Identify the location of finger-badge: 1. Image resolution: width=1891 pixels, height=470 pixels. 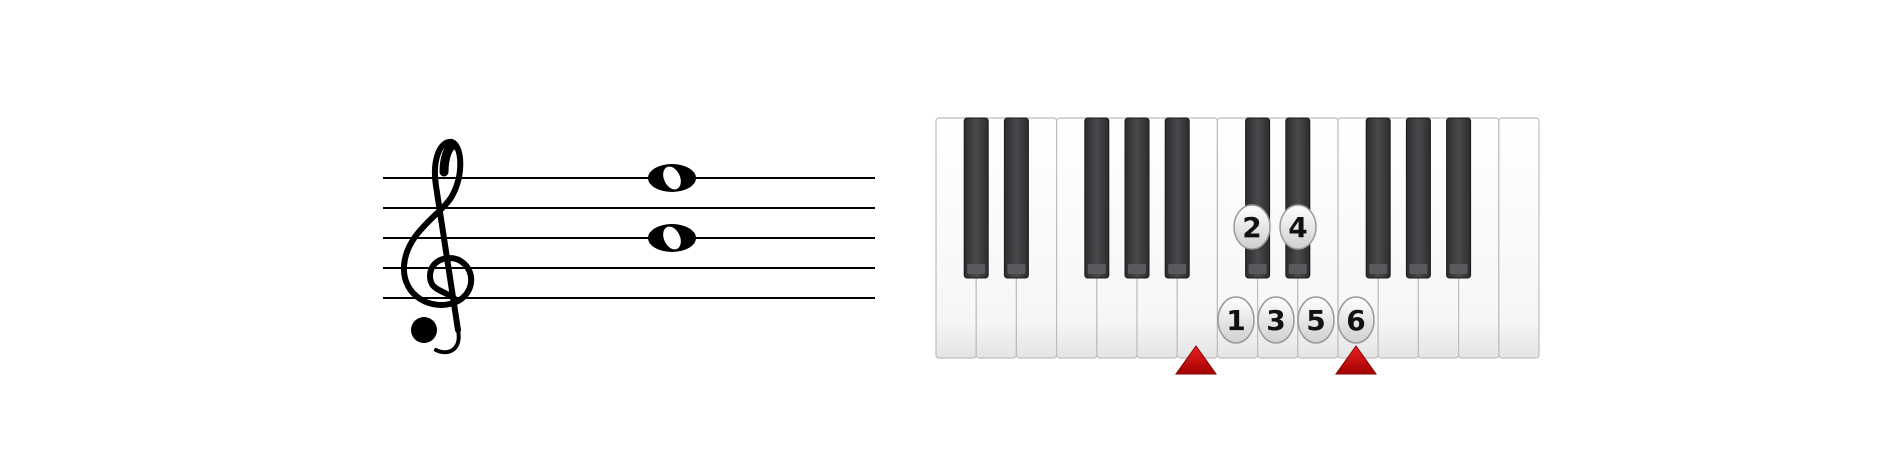
(1236, 320).